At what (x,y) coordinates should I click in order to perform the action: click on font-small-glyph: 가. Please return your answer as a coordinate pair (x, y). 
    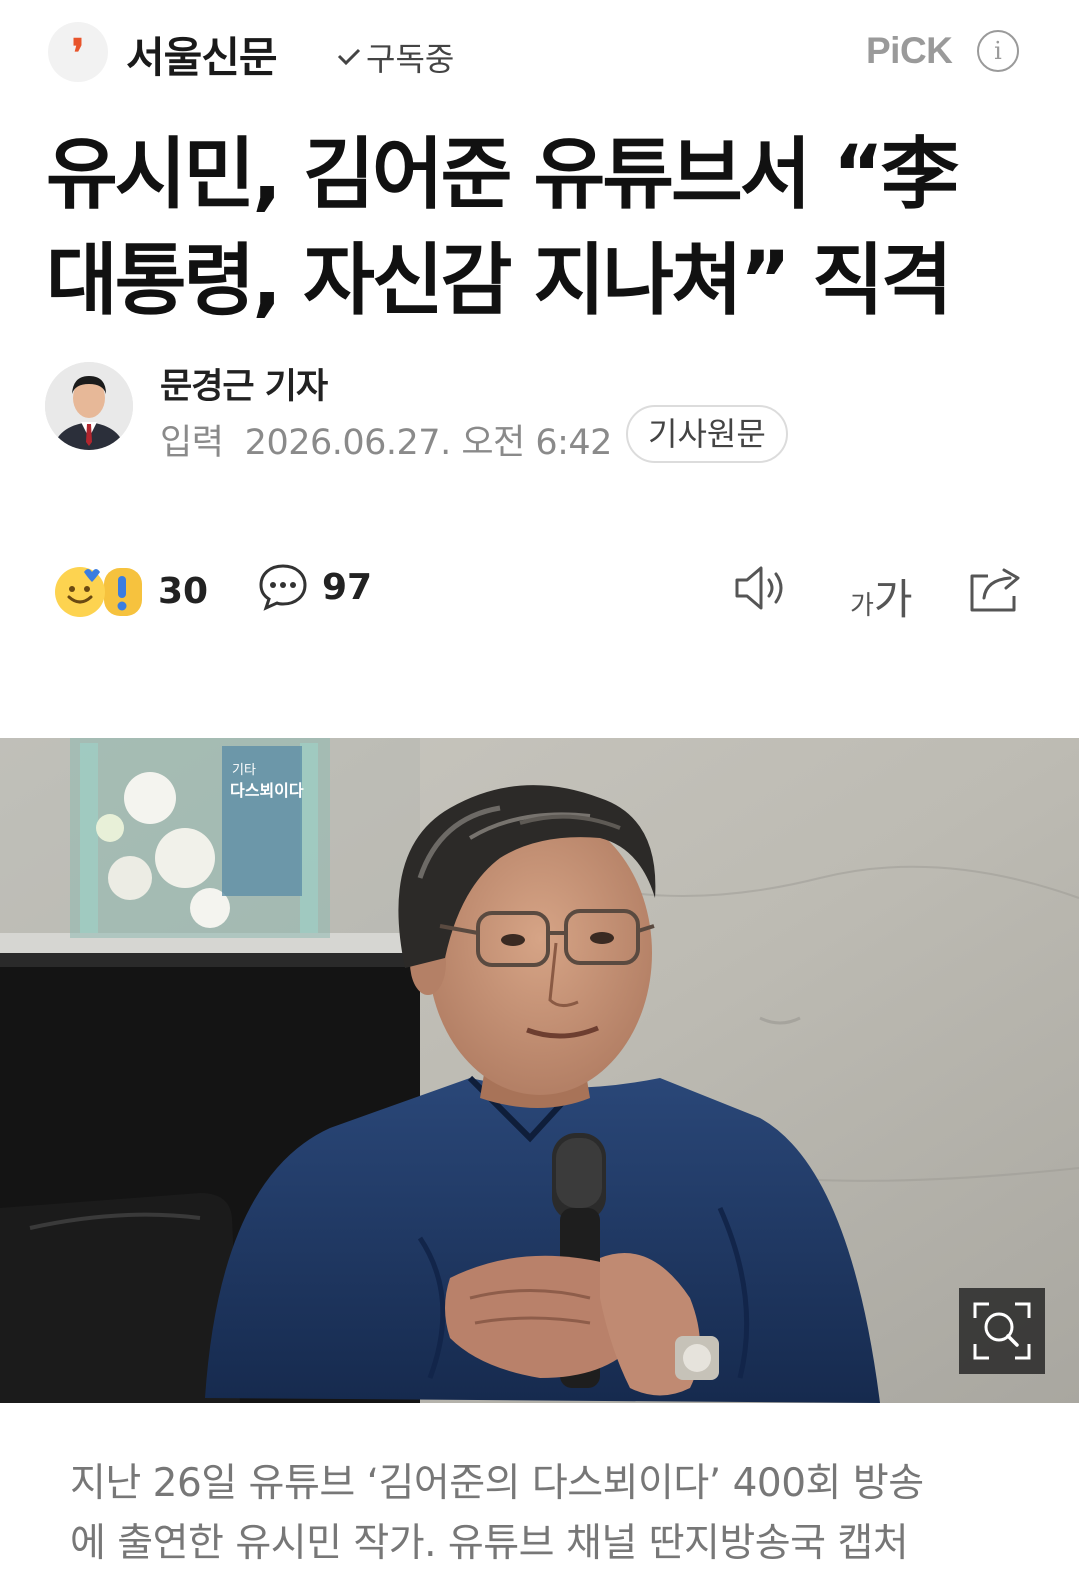
    Looking at the image, I should click on (862, 606).